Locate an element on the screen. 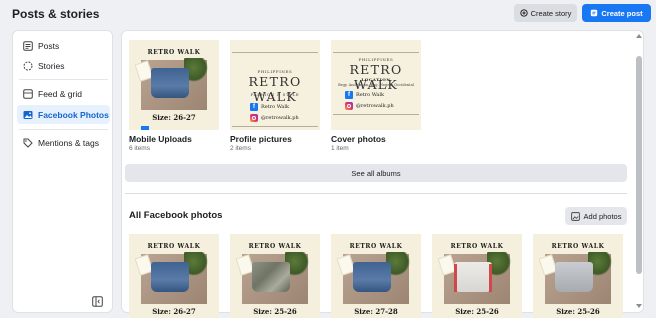 Image resolution: width=656 pixels, height=318 pixels. sidebar-item-label: Mentions & tags is located at coordinates (68, 142).